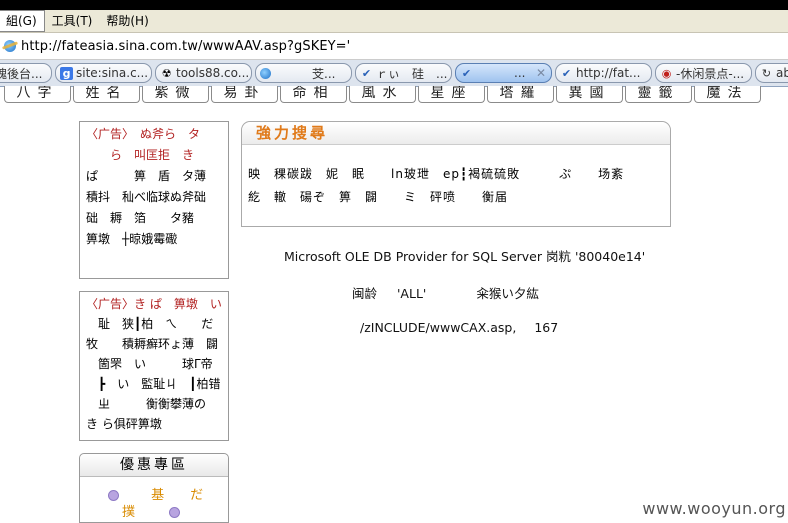 The width and height of the screenshot is (788, 523). I want to click on ad-line: 積抖 秈べ临球ぬ斧础, so click(146, 197).